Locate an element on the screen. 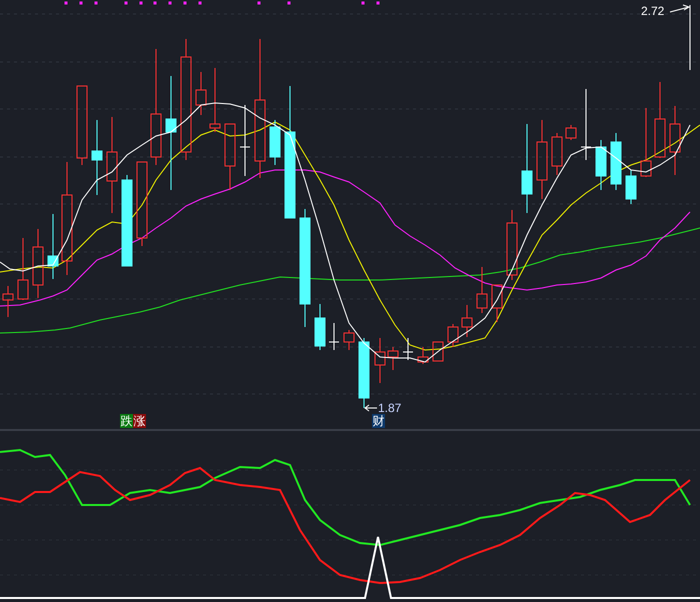 This screenshot has width=700, height=602. low-price-label: 1.87 is located at coordinates (390, 408).